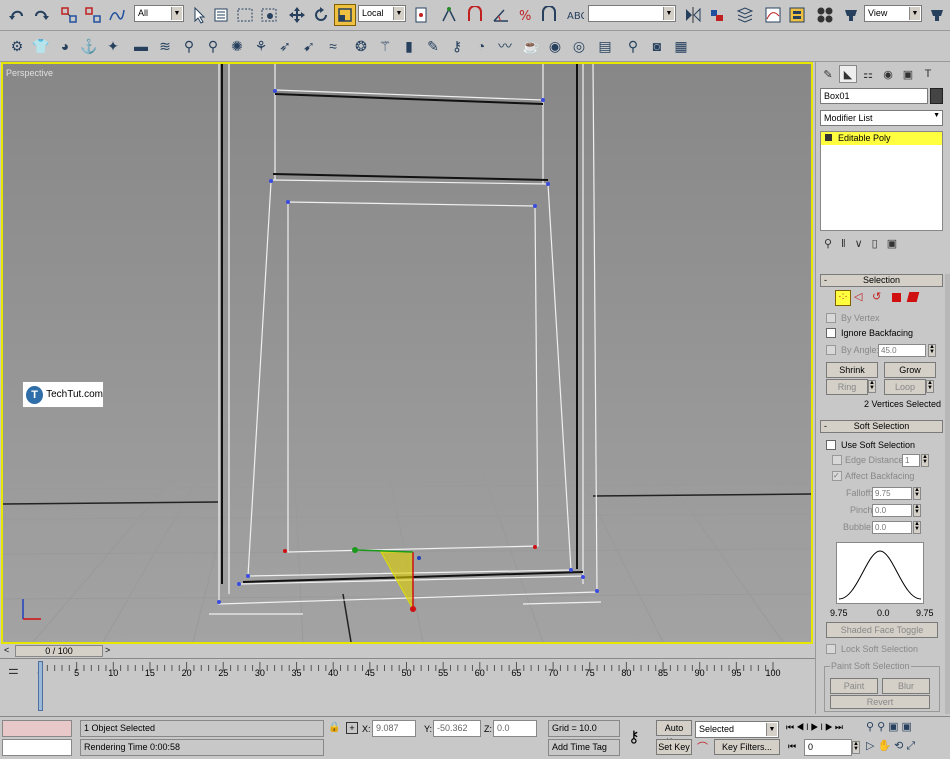 The width and height of the screenshot is (950, 759). What do you see at coordinates (843, 298) in the screenshot?
I see `vertex-mode-icon: ·:·` at bounding box center [843, 298].